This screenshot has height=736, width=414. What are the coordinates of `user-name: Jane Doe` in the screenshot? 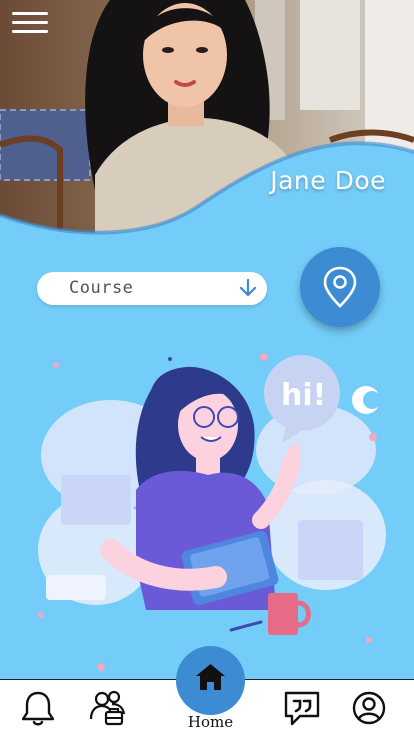 It's located at (328, 180).